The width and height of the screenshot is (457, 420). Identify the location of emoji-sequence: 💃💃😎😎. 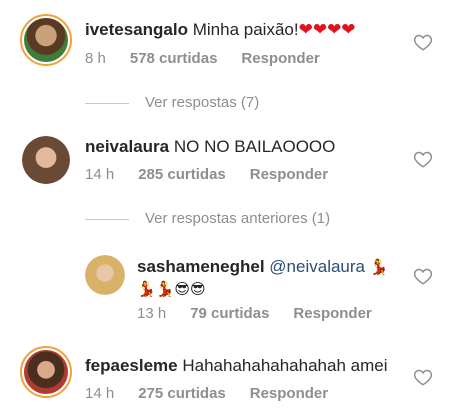
(171, 289).